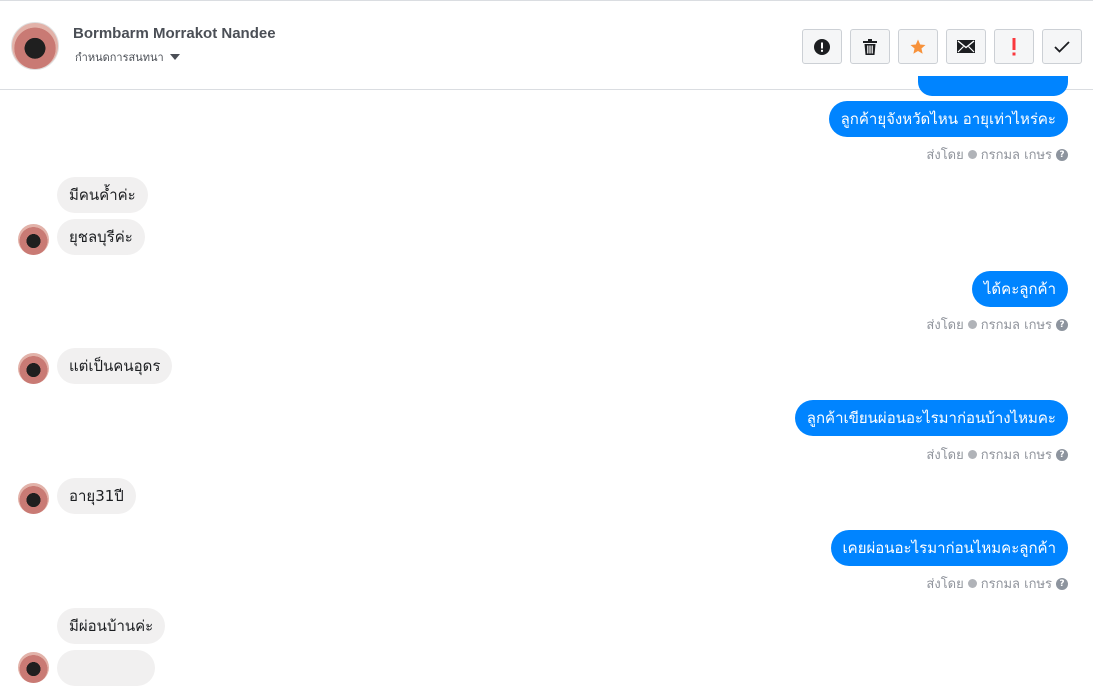 Image resolution: width=1093 pixels, height=686 pixels. I want to click on message-bubble-incoming: แต่เป็นคนอุดร, so click(115, 366).